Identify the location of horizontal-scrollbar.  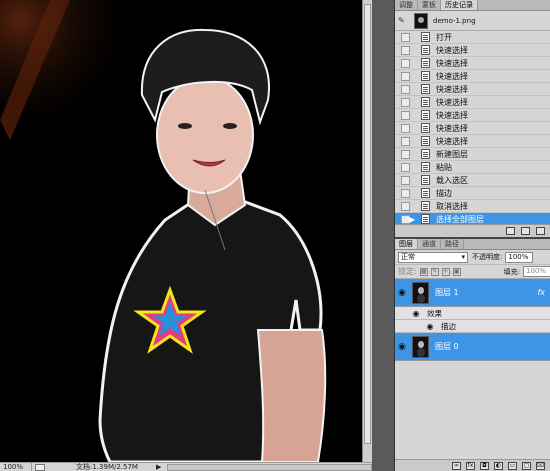
(269, 467).